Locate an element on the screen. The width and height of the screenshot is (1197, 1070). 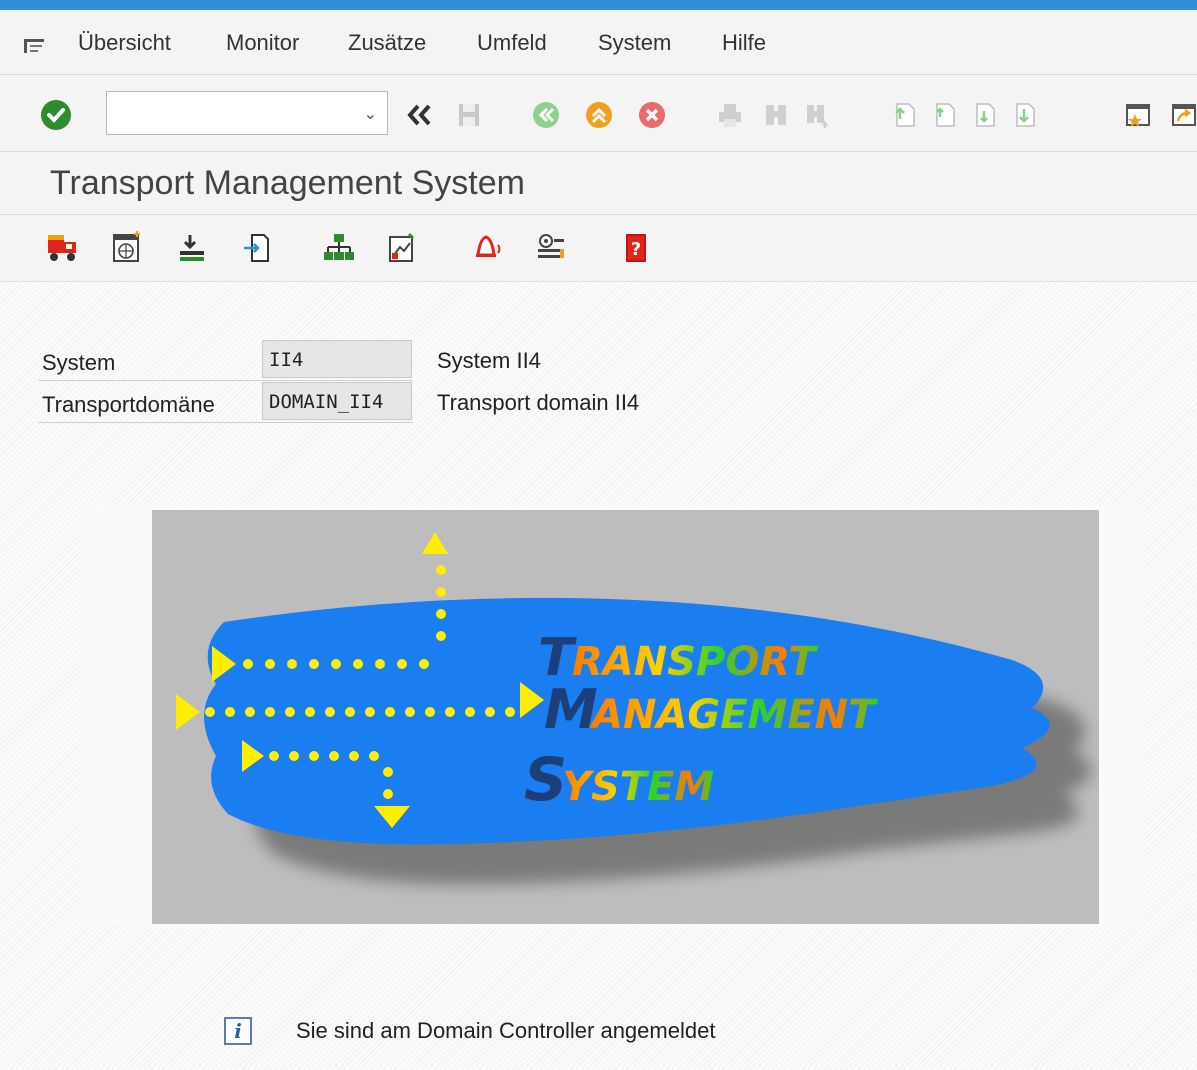
alert-bell-icon is located at coordinates (487, 248).